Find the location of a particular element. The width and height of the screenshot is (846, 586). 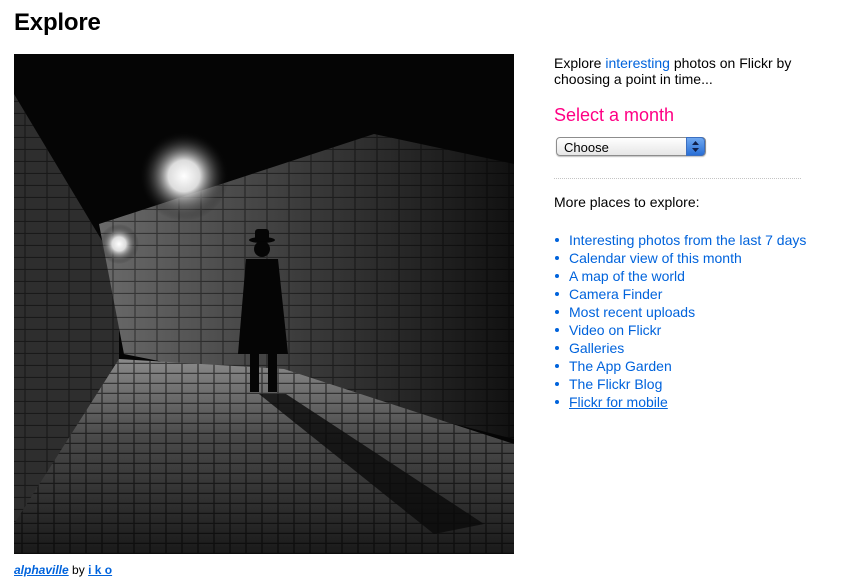

photo-caption: alphaville by i k o is located at coordinates (63, 570).